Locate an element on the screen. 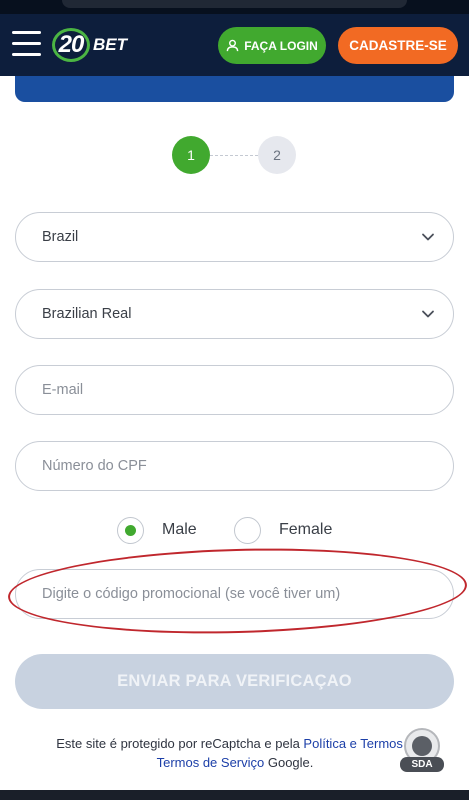  male-radio is located at coordinates (130, 530).